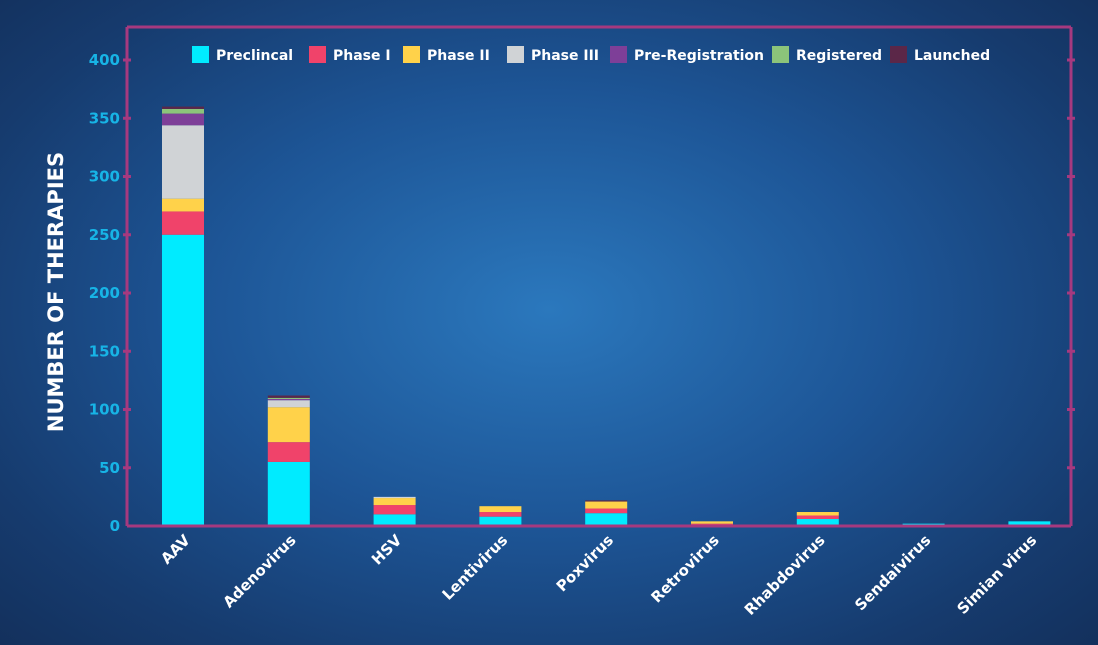 This screenshot has width=1098, height=645. Describe the element at coordinates (362, 56) in the screenshot. I see `legend-label: Phase I` at that location.